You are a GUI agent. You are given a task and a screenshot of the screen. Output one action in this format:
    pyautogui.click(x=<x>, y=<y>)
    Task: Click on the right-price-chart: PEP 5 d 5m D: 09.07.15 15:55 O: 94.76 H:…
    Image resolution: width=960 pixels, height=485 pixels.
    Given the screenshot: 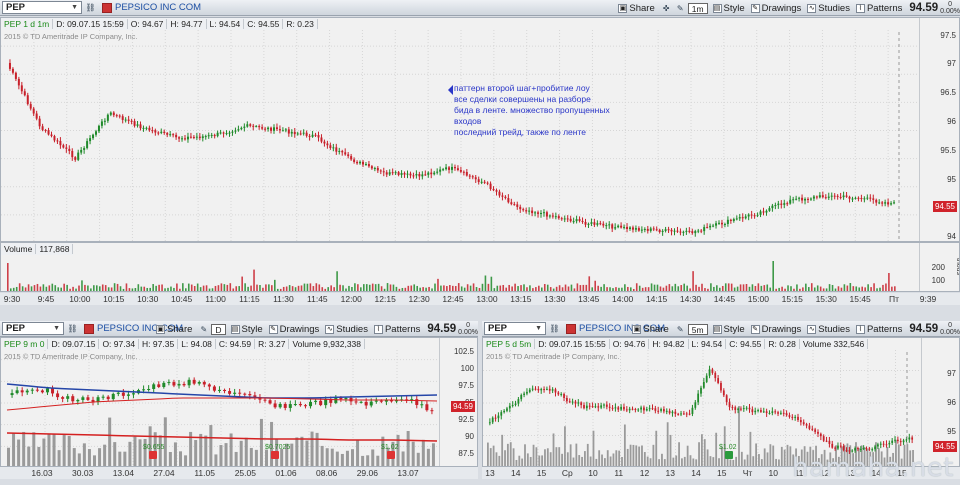 What is the action you would take?
    pyautogui.click(x=721, y=402)
    